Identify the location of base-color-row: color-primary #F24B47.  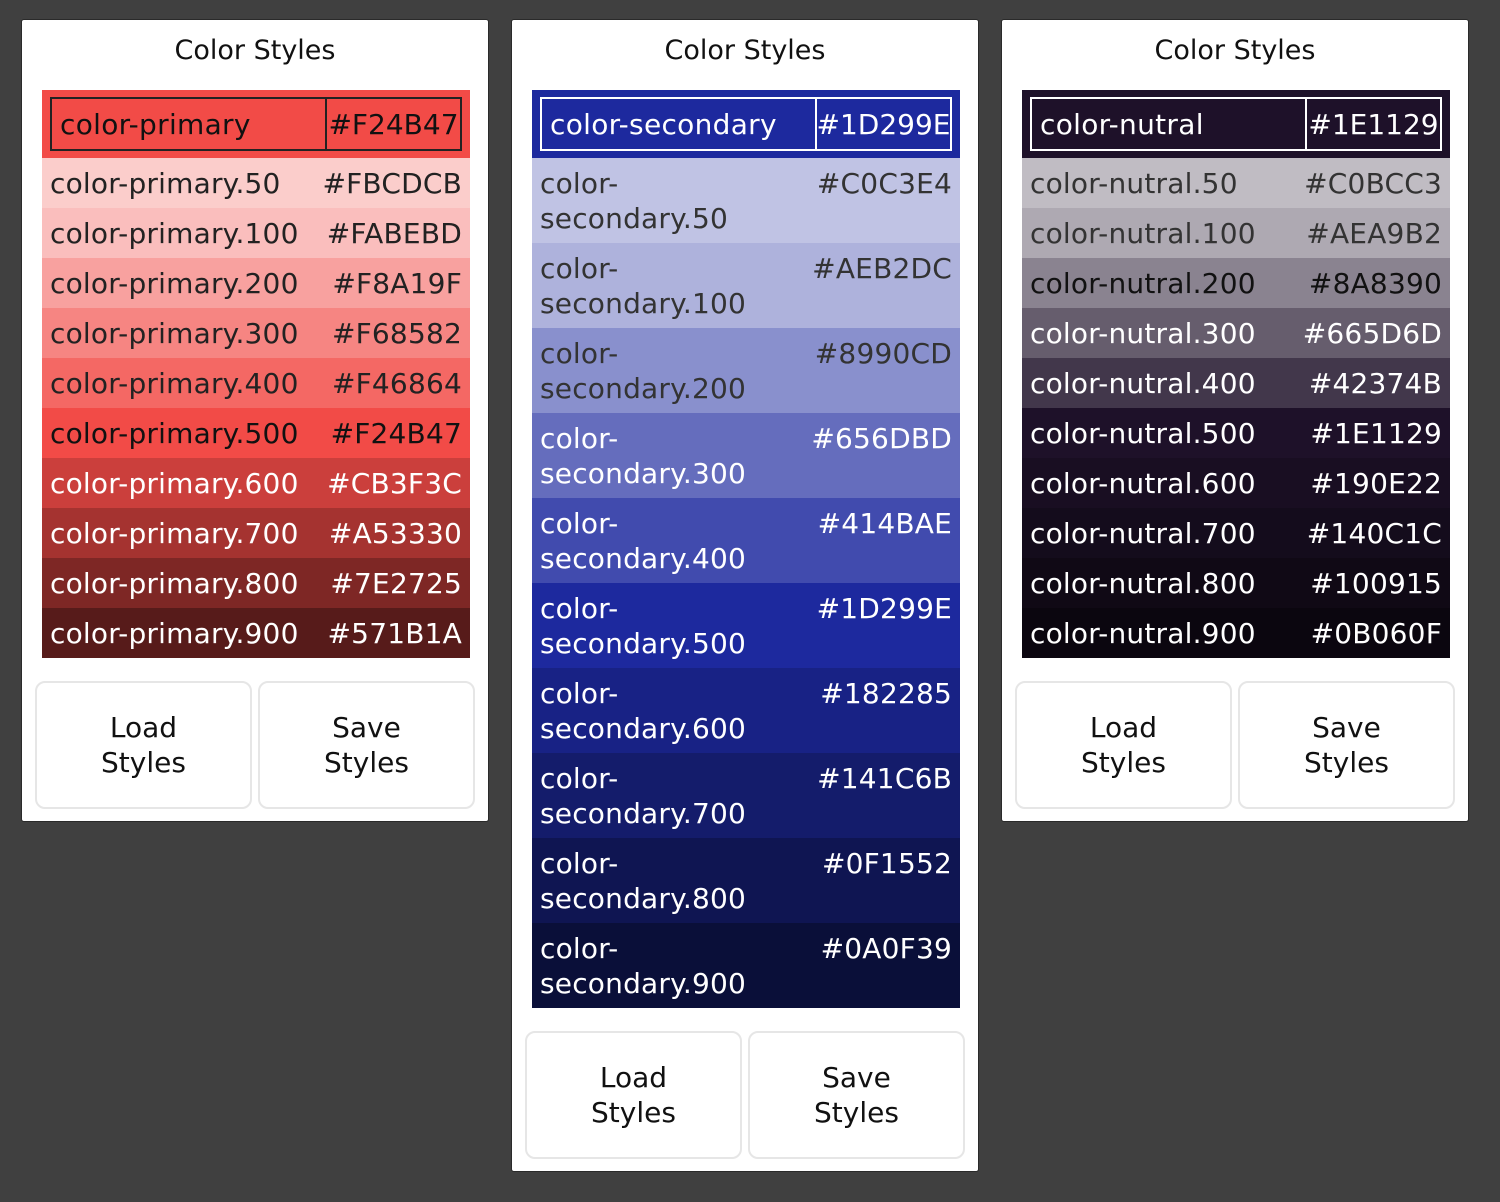
(256, 124).